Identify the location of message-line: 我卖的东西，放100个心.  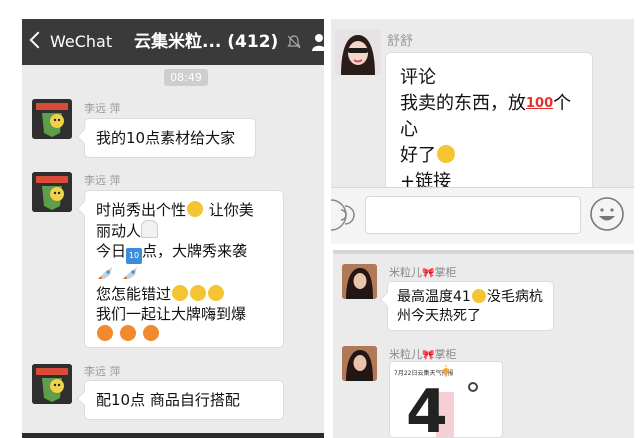
(490, 117).